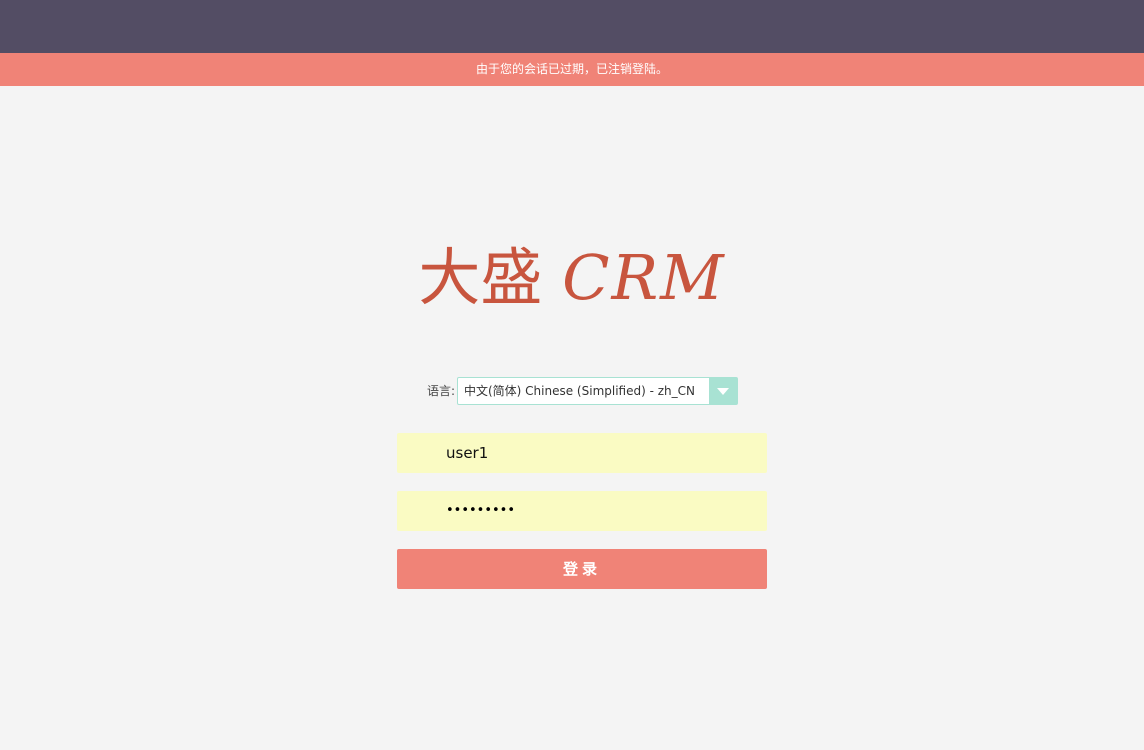  Describe the element at coordinates (480, 511) in the screenshot. I see `password-field: •••••••••` at that location.